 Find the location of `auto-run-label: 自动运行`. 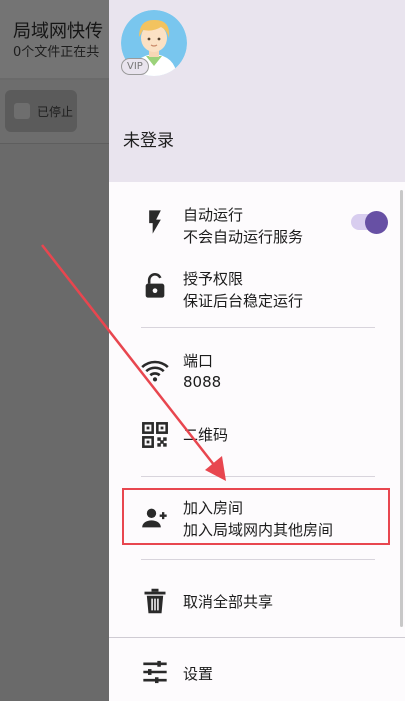

auto-run-label: 自动运行 is located at coordinates (213, 215).